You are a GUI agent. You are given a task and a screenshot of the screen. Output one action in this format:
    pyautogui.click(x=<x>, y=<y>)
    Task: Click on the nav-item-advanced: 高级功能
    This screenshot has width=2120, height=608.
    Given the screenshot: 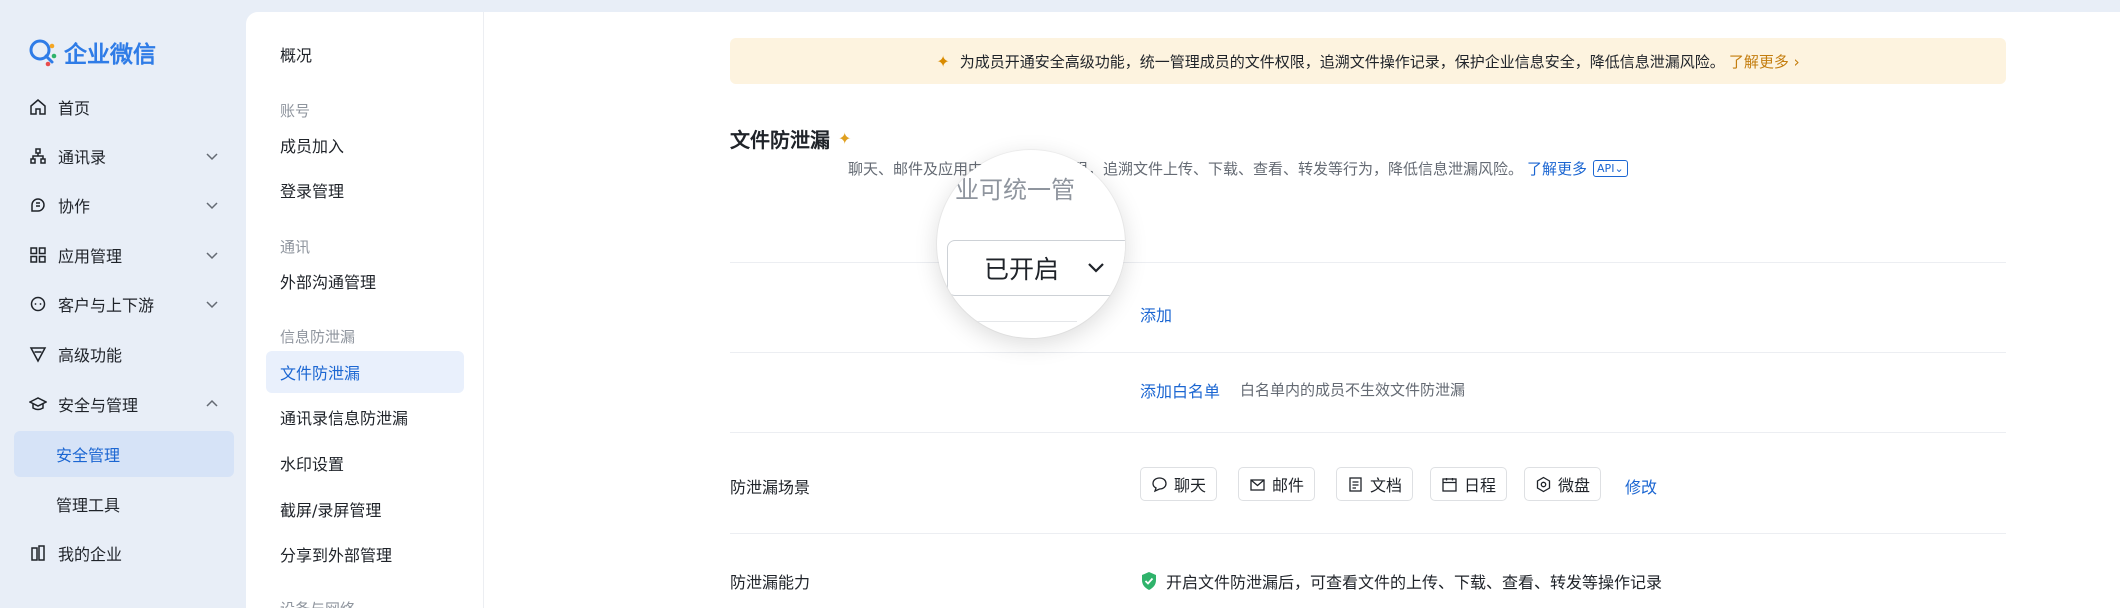 What is the action you would take?
    pyautogui.click(x=124, y=354)
    